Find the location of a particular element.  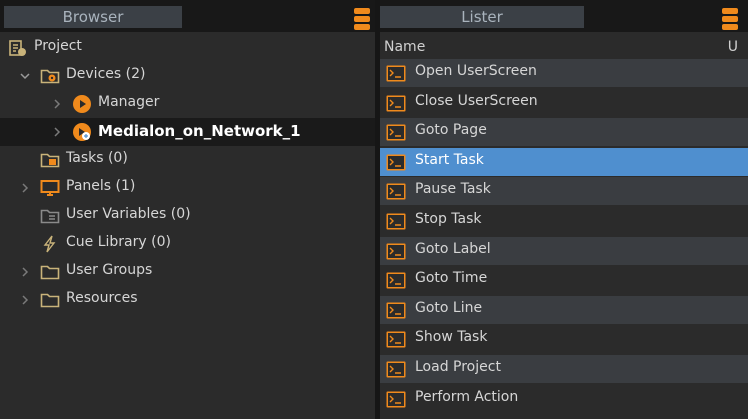

lister-menu-icon is located at coordinates (730, 19).